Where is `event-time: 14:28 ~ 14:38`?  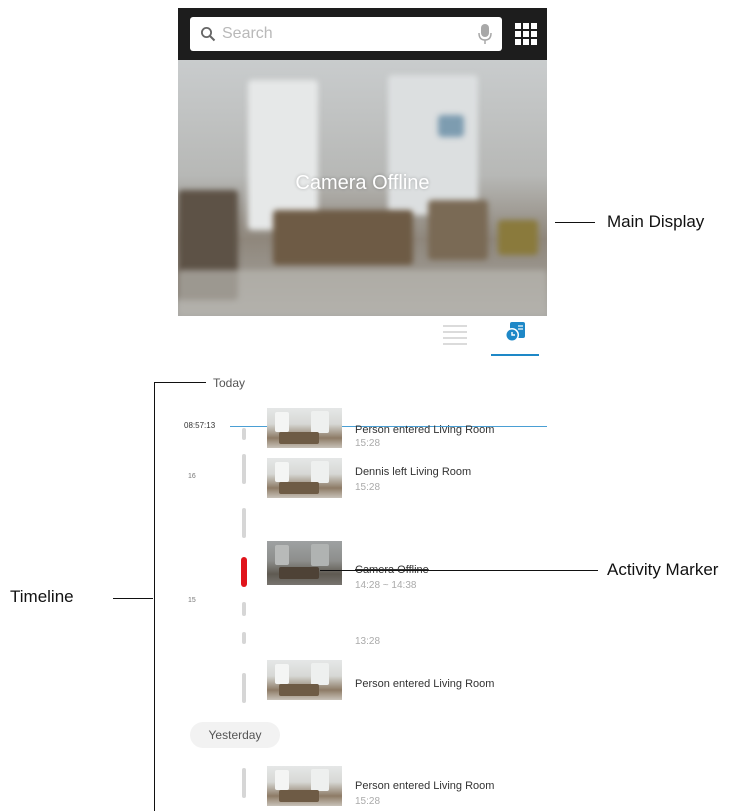 event-time: 14:28 ~ 14:38 is located at coordinates (386, 585).